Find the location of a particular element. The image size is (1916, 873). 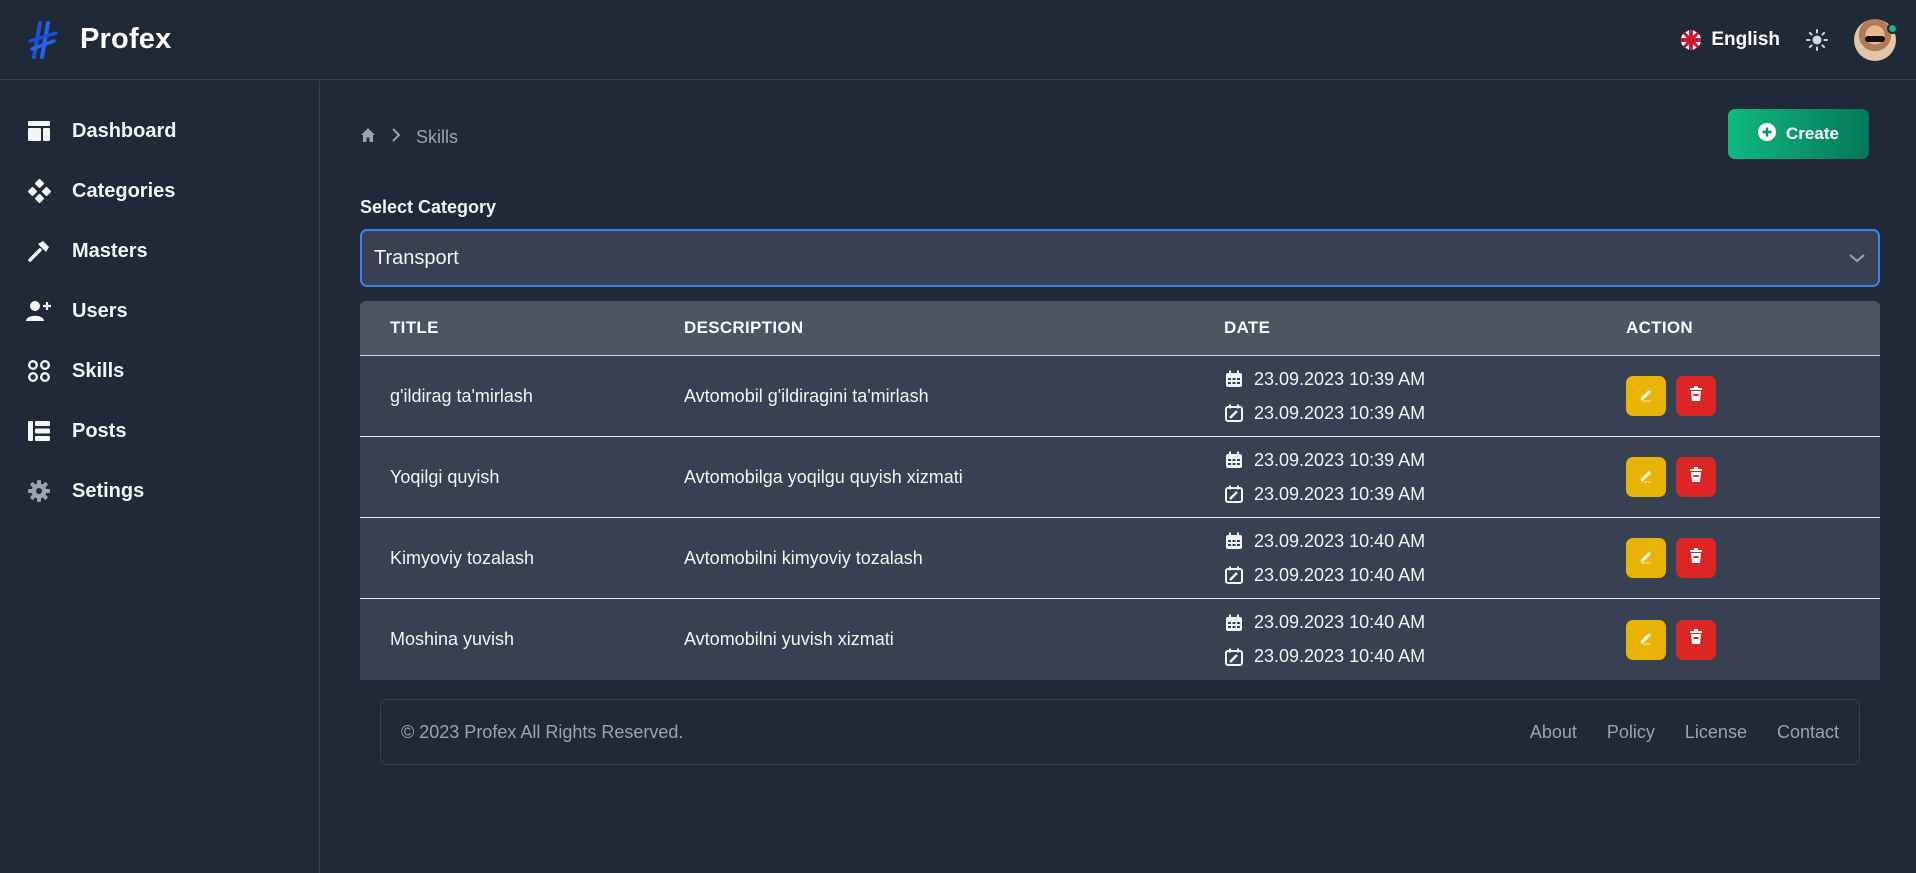

copyright-text: © 2023 Profex All Rights Reserved. is located at coordinates (542, 731).